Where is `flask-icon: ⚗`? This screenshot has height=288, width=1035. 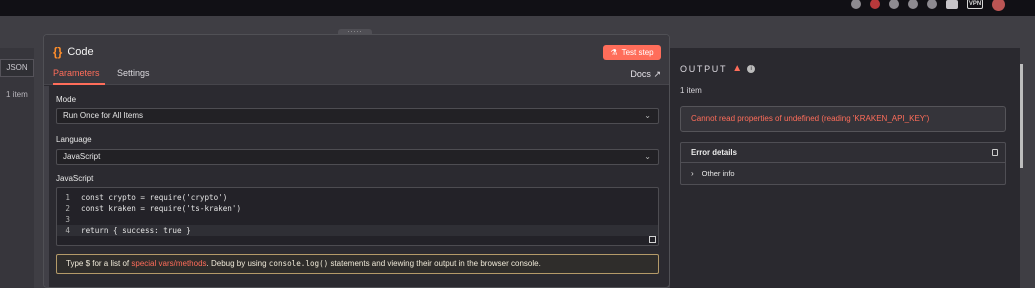
flask-icon: ⚗ is located at coordinates (614, 52).